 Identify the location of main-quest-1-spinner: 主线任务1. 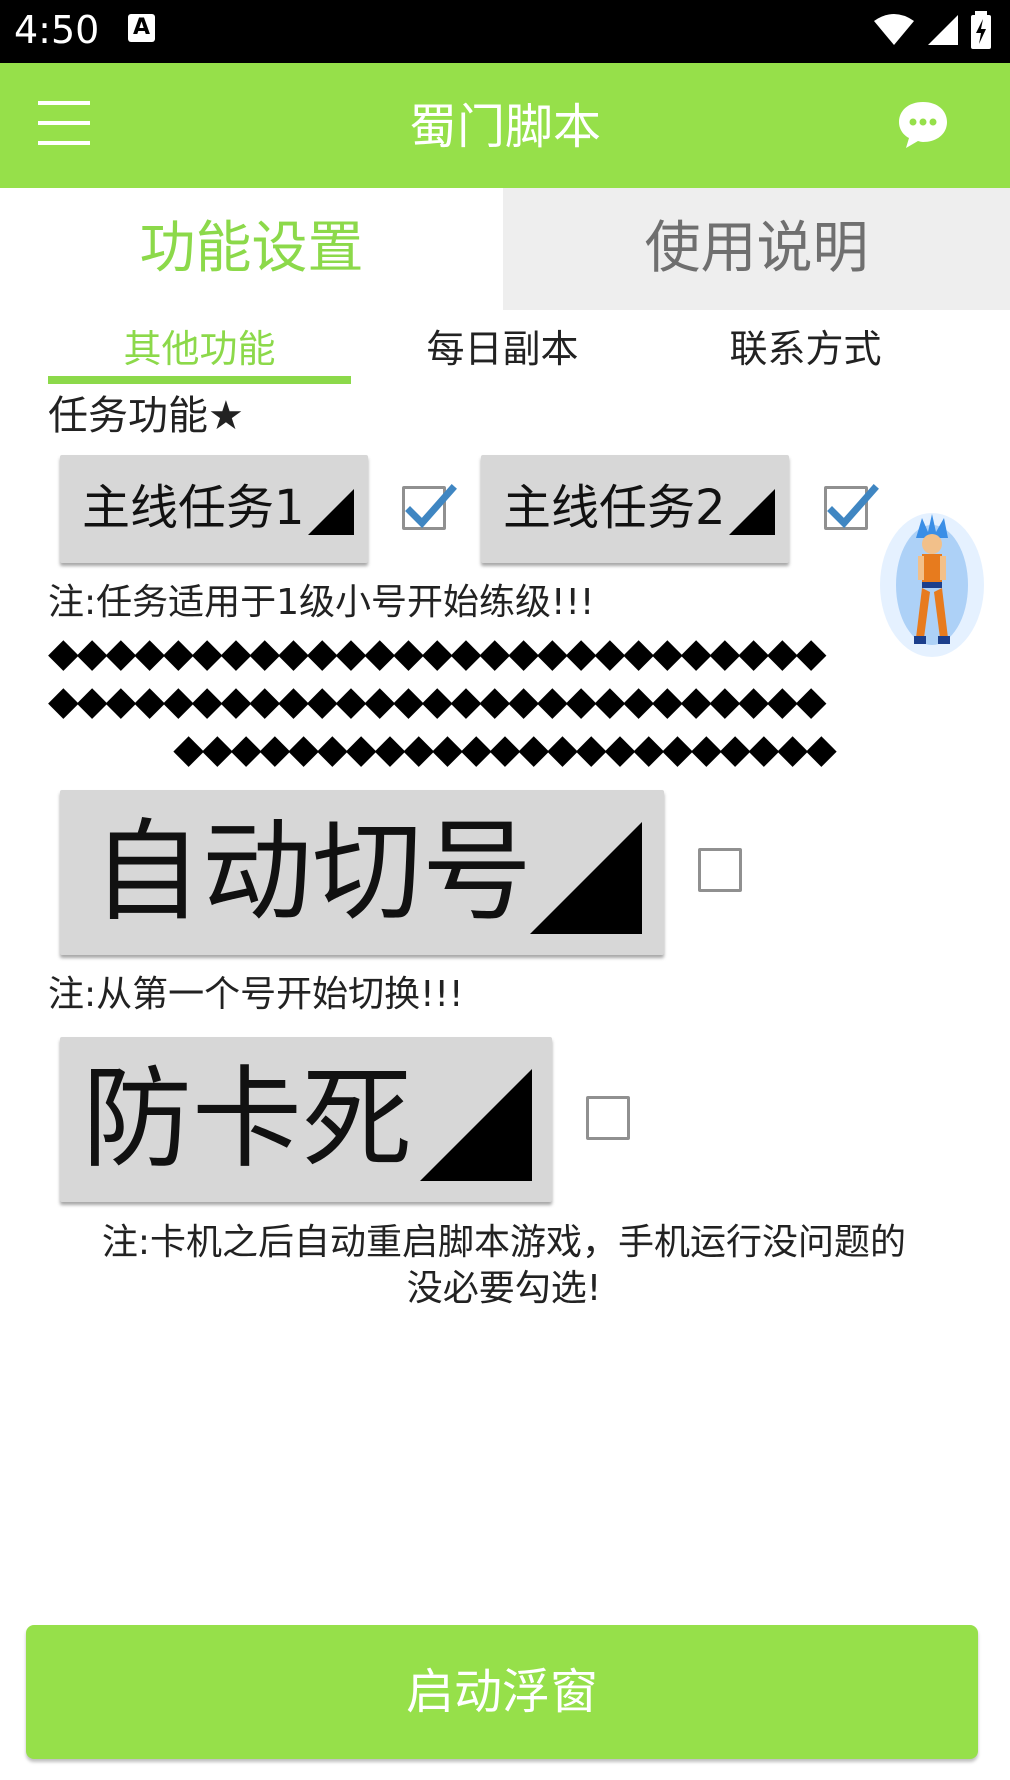
(214, 509).